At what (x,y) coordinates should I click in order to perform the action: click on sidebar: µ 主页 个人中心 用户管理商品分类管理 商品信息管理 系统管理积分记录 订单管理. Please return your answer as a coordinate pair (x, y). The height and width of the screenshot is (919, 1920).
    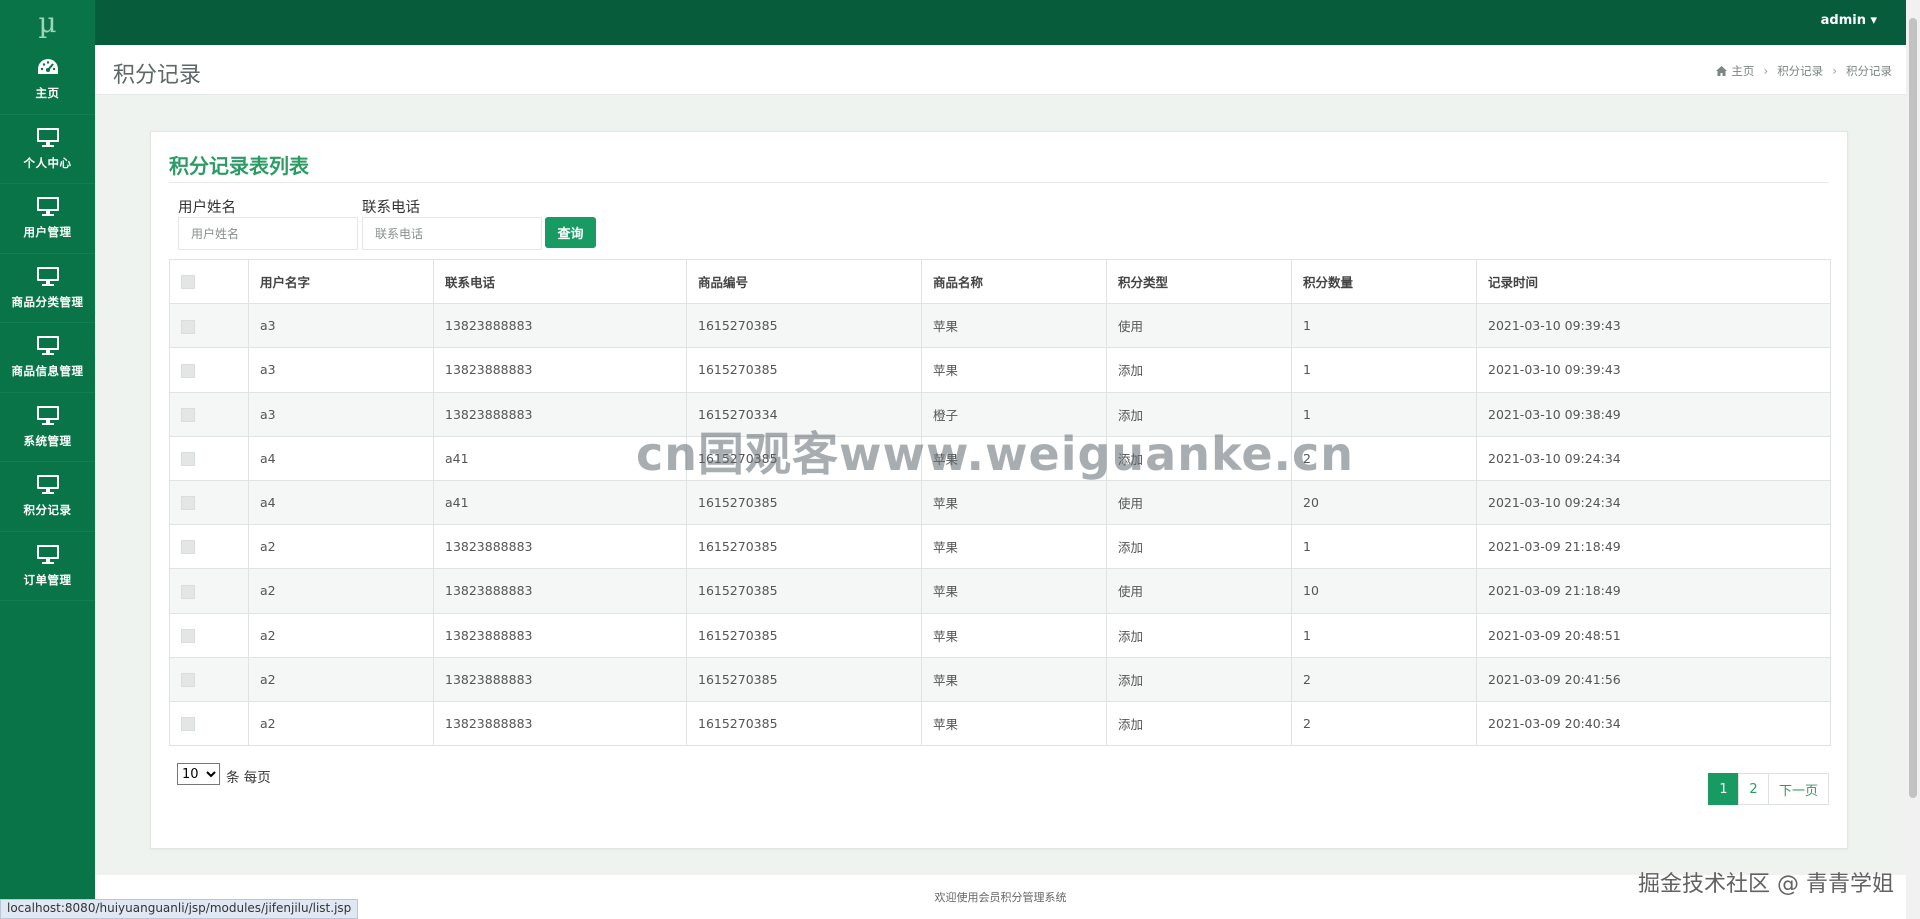
    Looking at the image, I should click on (47, 459).